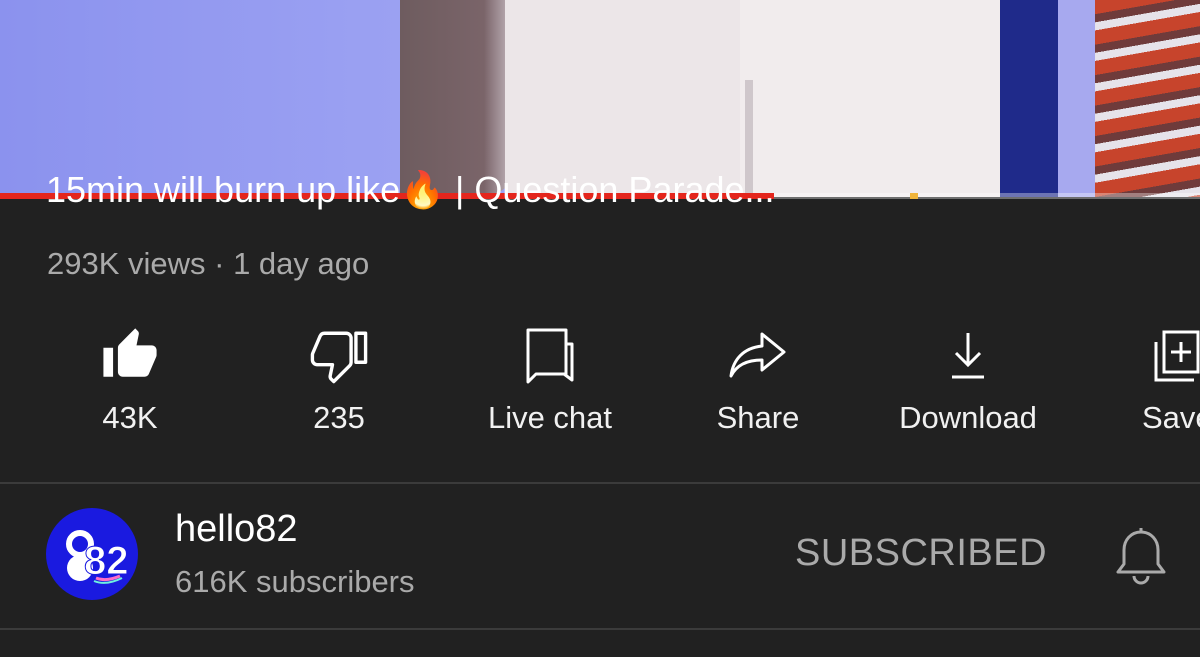  I want to click on download-button: Download, so click(968, 378).